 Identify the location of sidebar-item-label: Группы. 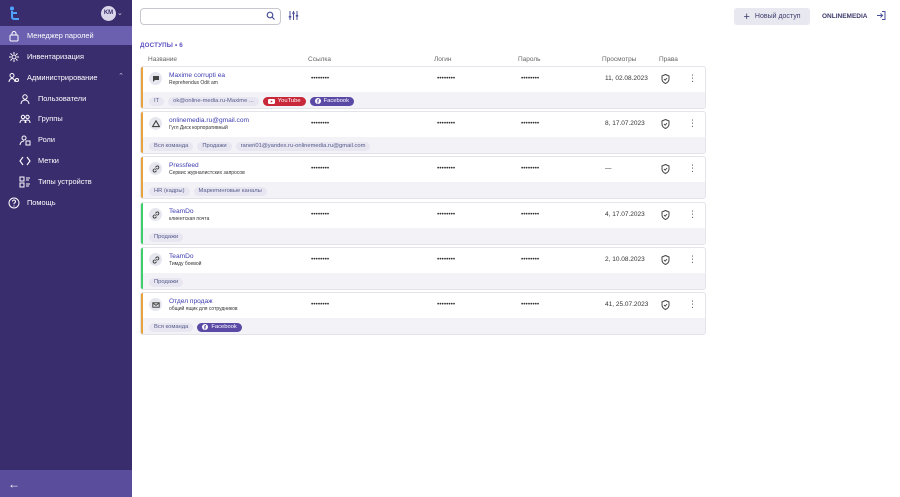
(50, 118).